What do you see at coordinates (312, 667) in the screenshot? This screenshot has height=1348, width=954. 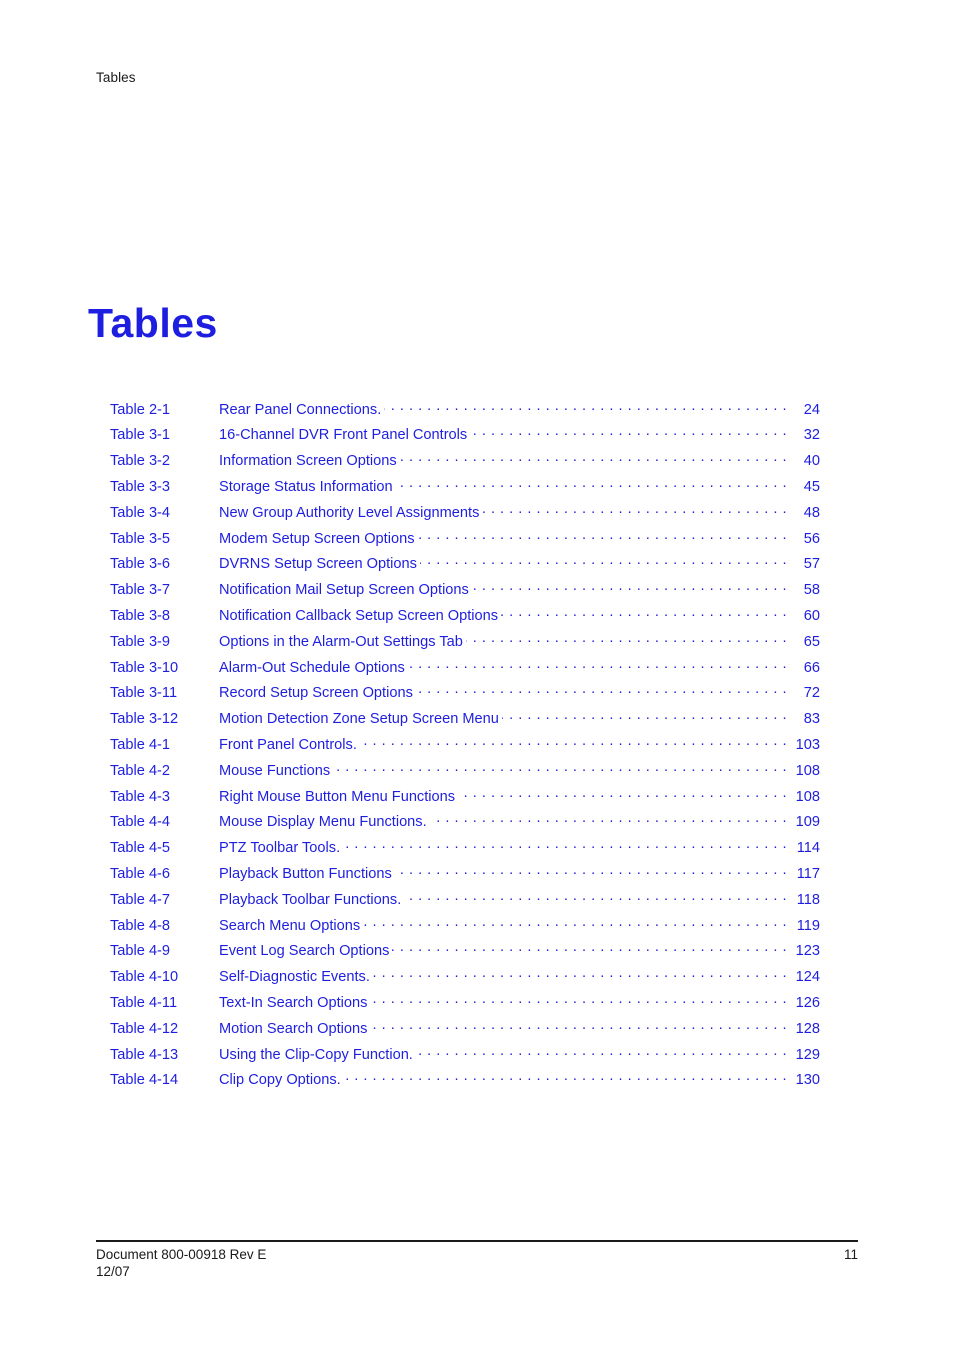 I see `toc-entry-title: Alarm-Out Schedule Options` at bounding box center [312, 667].